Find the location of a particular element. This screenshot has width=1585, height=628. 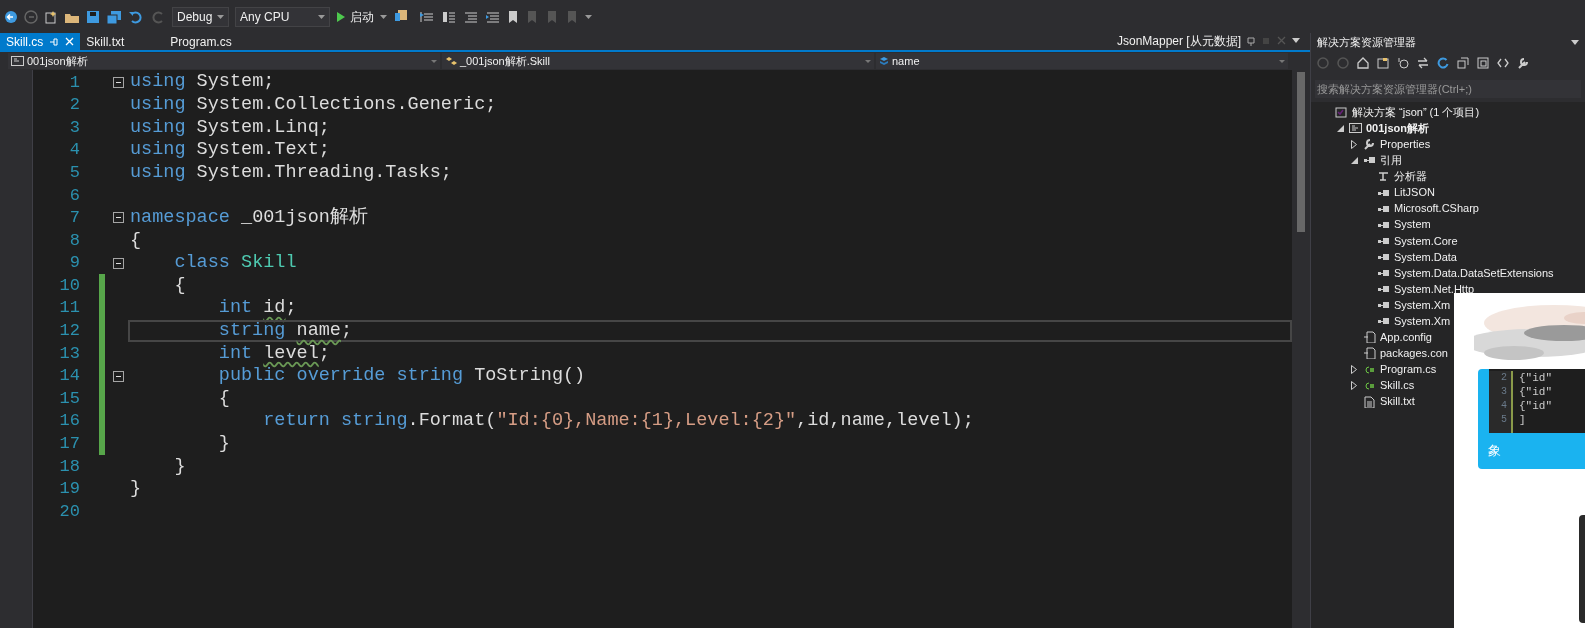

tree-item: Skill.cs is located at coordinates (1397, 385).